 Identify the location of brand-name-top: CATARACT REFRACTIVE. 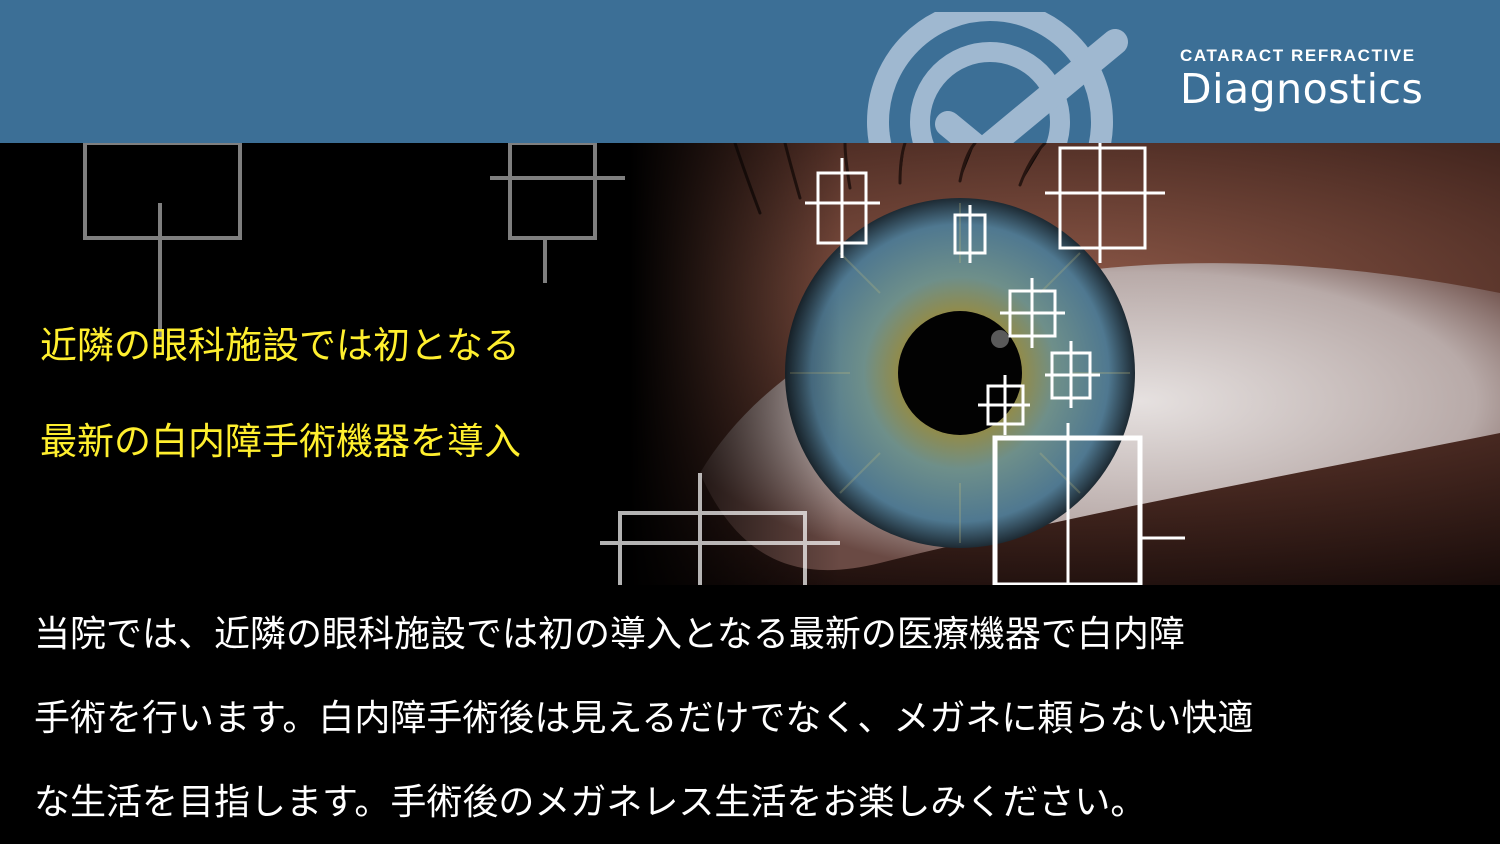
(1298, 55).